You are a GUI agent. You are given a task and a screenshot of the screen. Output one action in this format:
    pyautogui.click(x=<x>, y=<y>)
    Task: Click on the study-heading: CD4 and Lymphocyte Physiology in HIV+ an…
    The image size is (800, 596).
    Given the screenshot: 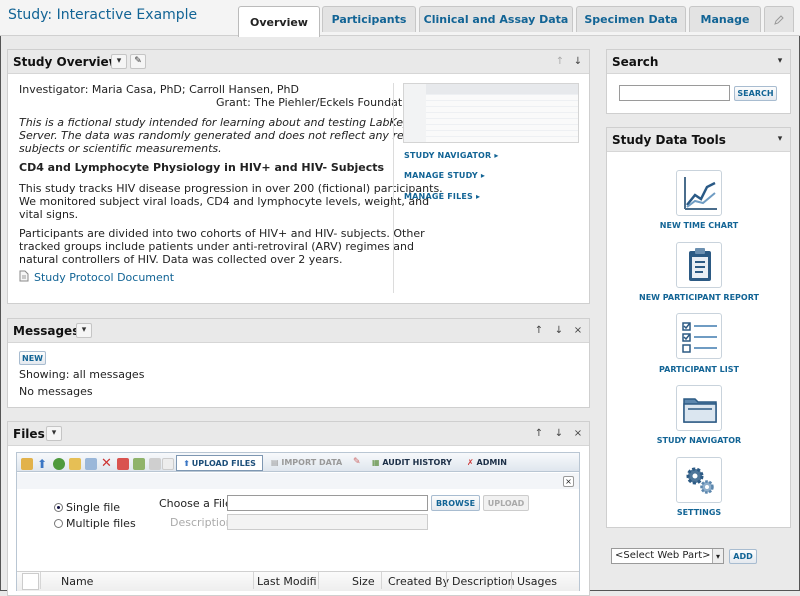 What is the action you would take?
    pyautogui.click(x=202, y=167)
    